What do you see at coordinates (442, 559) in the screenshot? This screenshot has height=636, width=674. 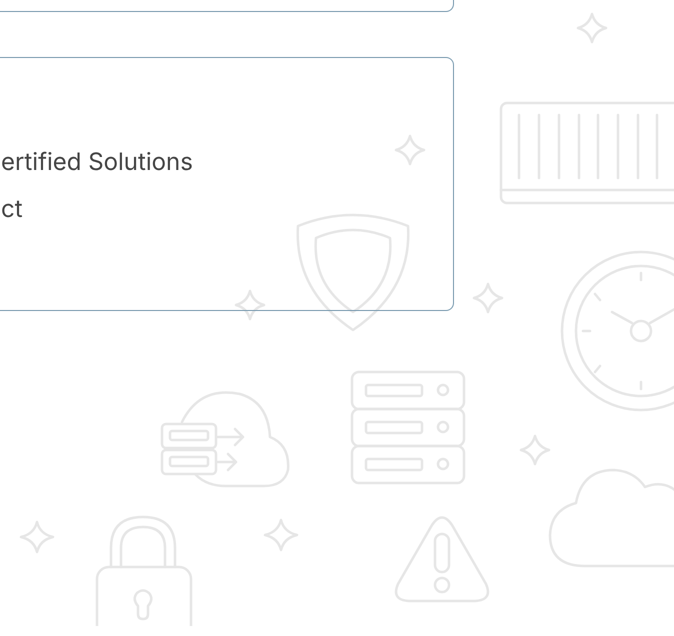 I see `warning-icon` at bounding box center [442, 559].